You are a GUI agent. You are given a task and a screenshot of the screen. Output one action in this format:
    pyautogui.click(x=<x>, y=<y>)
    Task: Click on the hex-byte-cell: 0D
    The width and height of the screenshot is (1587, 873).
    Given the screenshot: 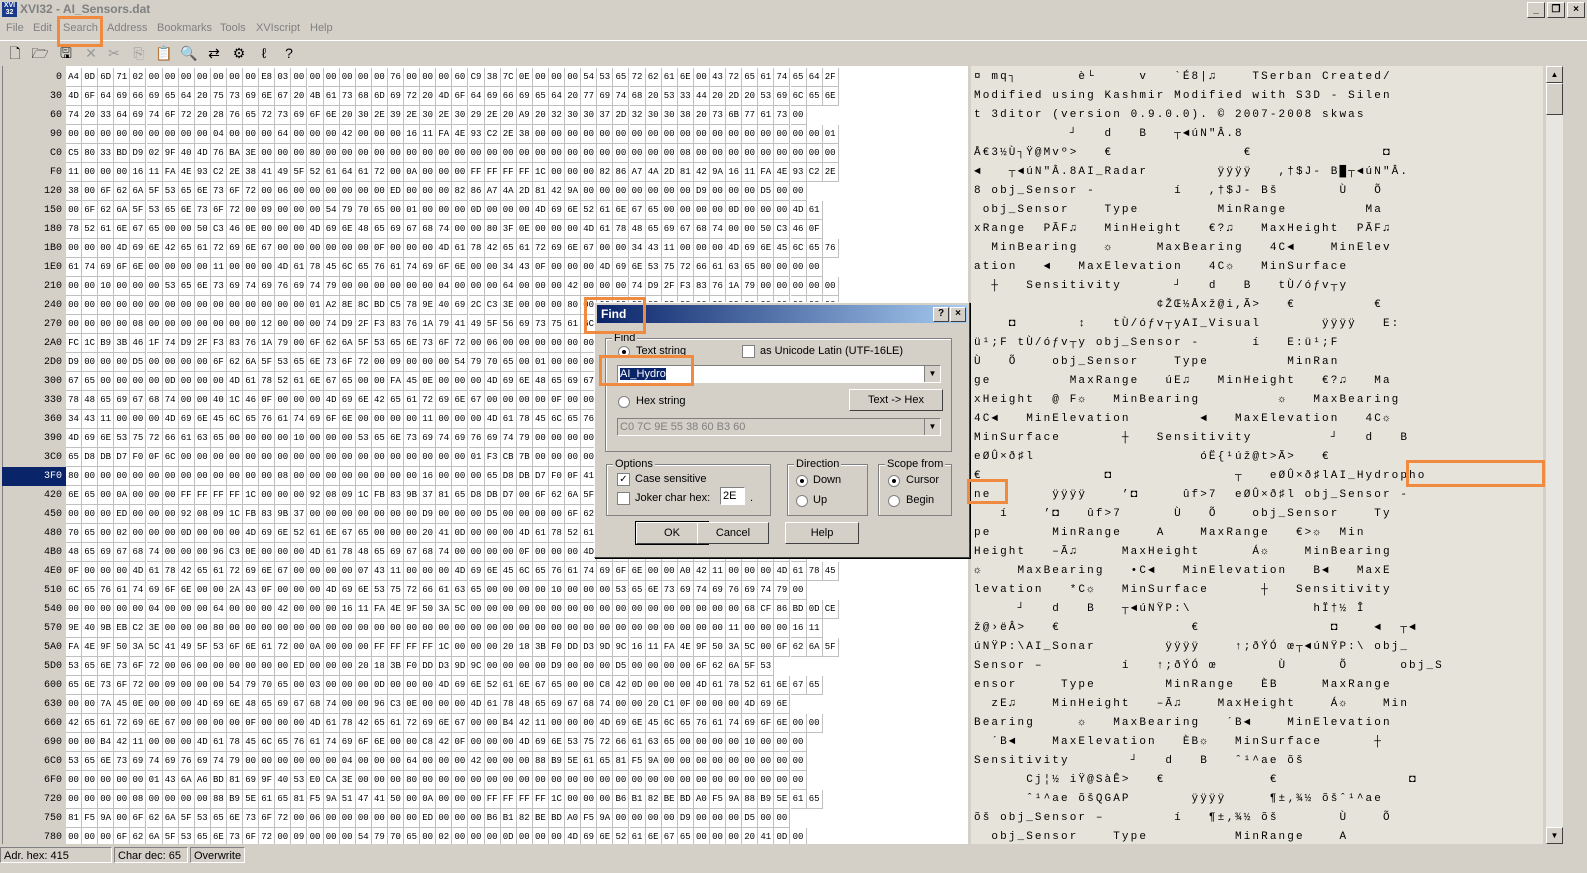 What is the action you would take?
    pyautogui.click(x=170, y=381)
    